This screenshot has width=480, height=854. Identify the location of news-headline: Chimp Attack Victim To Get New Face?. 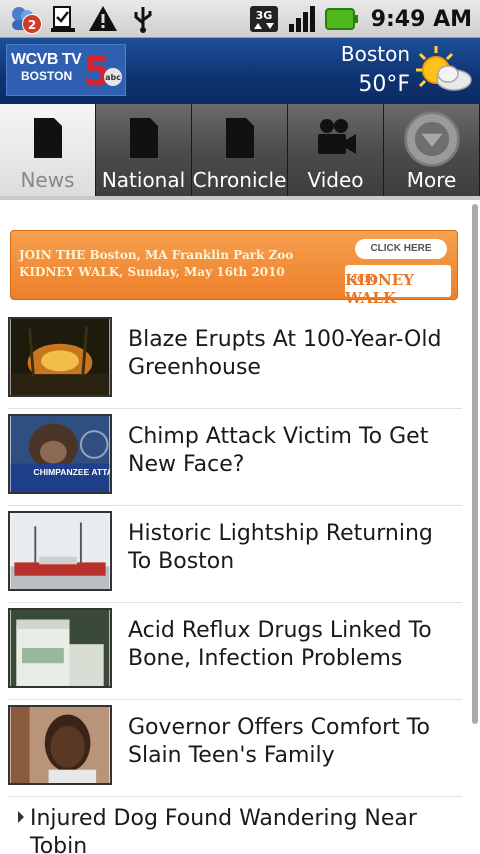
(278, 450).